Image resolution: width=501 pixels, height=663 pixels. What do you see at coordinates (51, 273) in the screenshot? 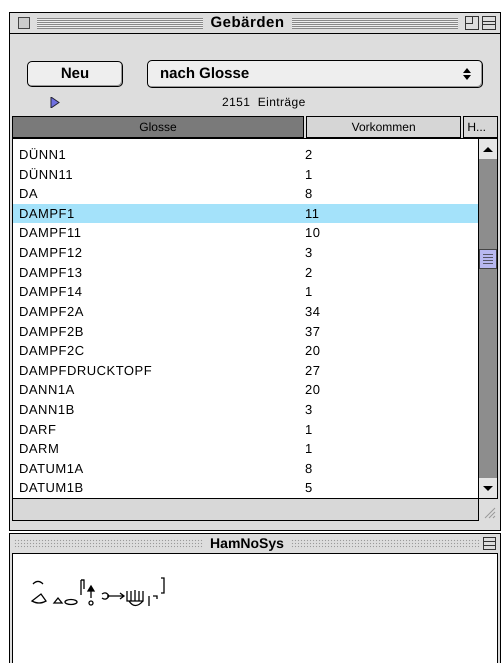
I see `table-cell-text: DAMPF13` at bounding box center [51, 273].